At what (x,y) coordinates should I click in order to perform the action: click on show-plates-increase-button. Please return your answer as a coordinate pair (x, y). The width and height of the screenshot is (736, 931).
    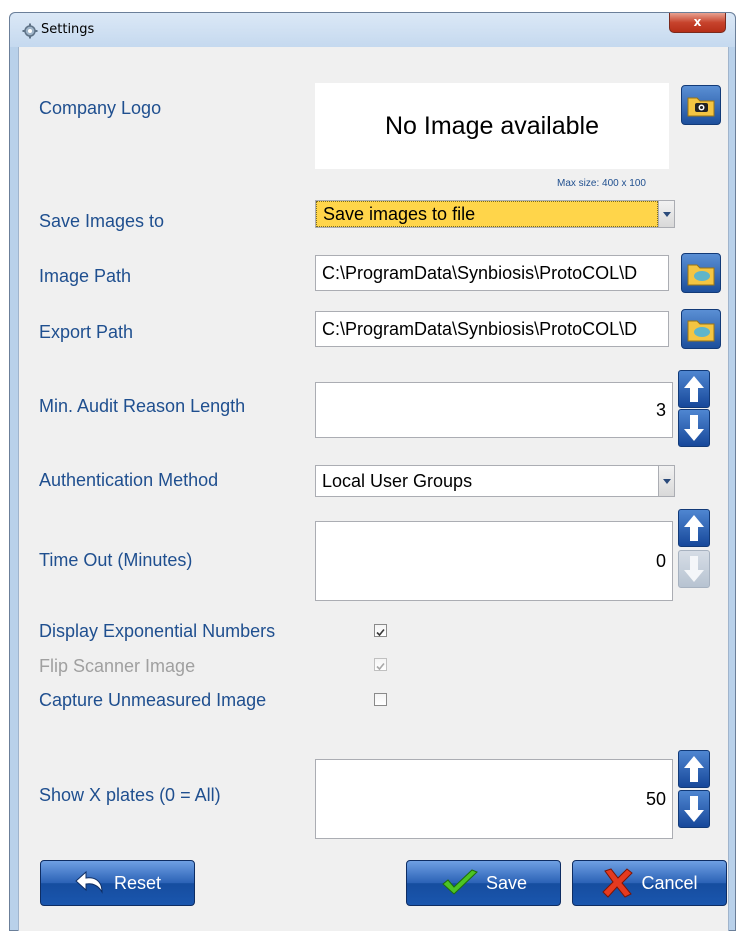
    Looking at the image, I should click on (694, 769).